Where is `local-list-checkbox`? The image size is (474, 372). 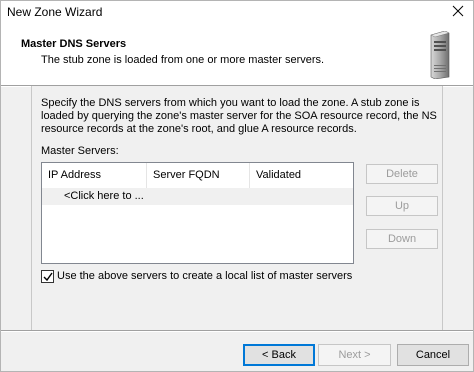
local-list-checkbox is located at coordinates (47, 276).